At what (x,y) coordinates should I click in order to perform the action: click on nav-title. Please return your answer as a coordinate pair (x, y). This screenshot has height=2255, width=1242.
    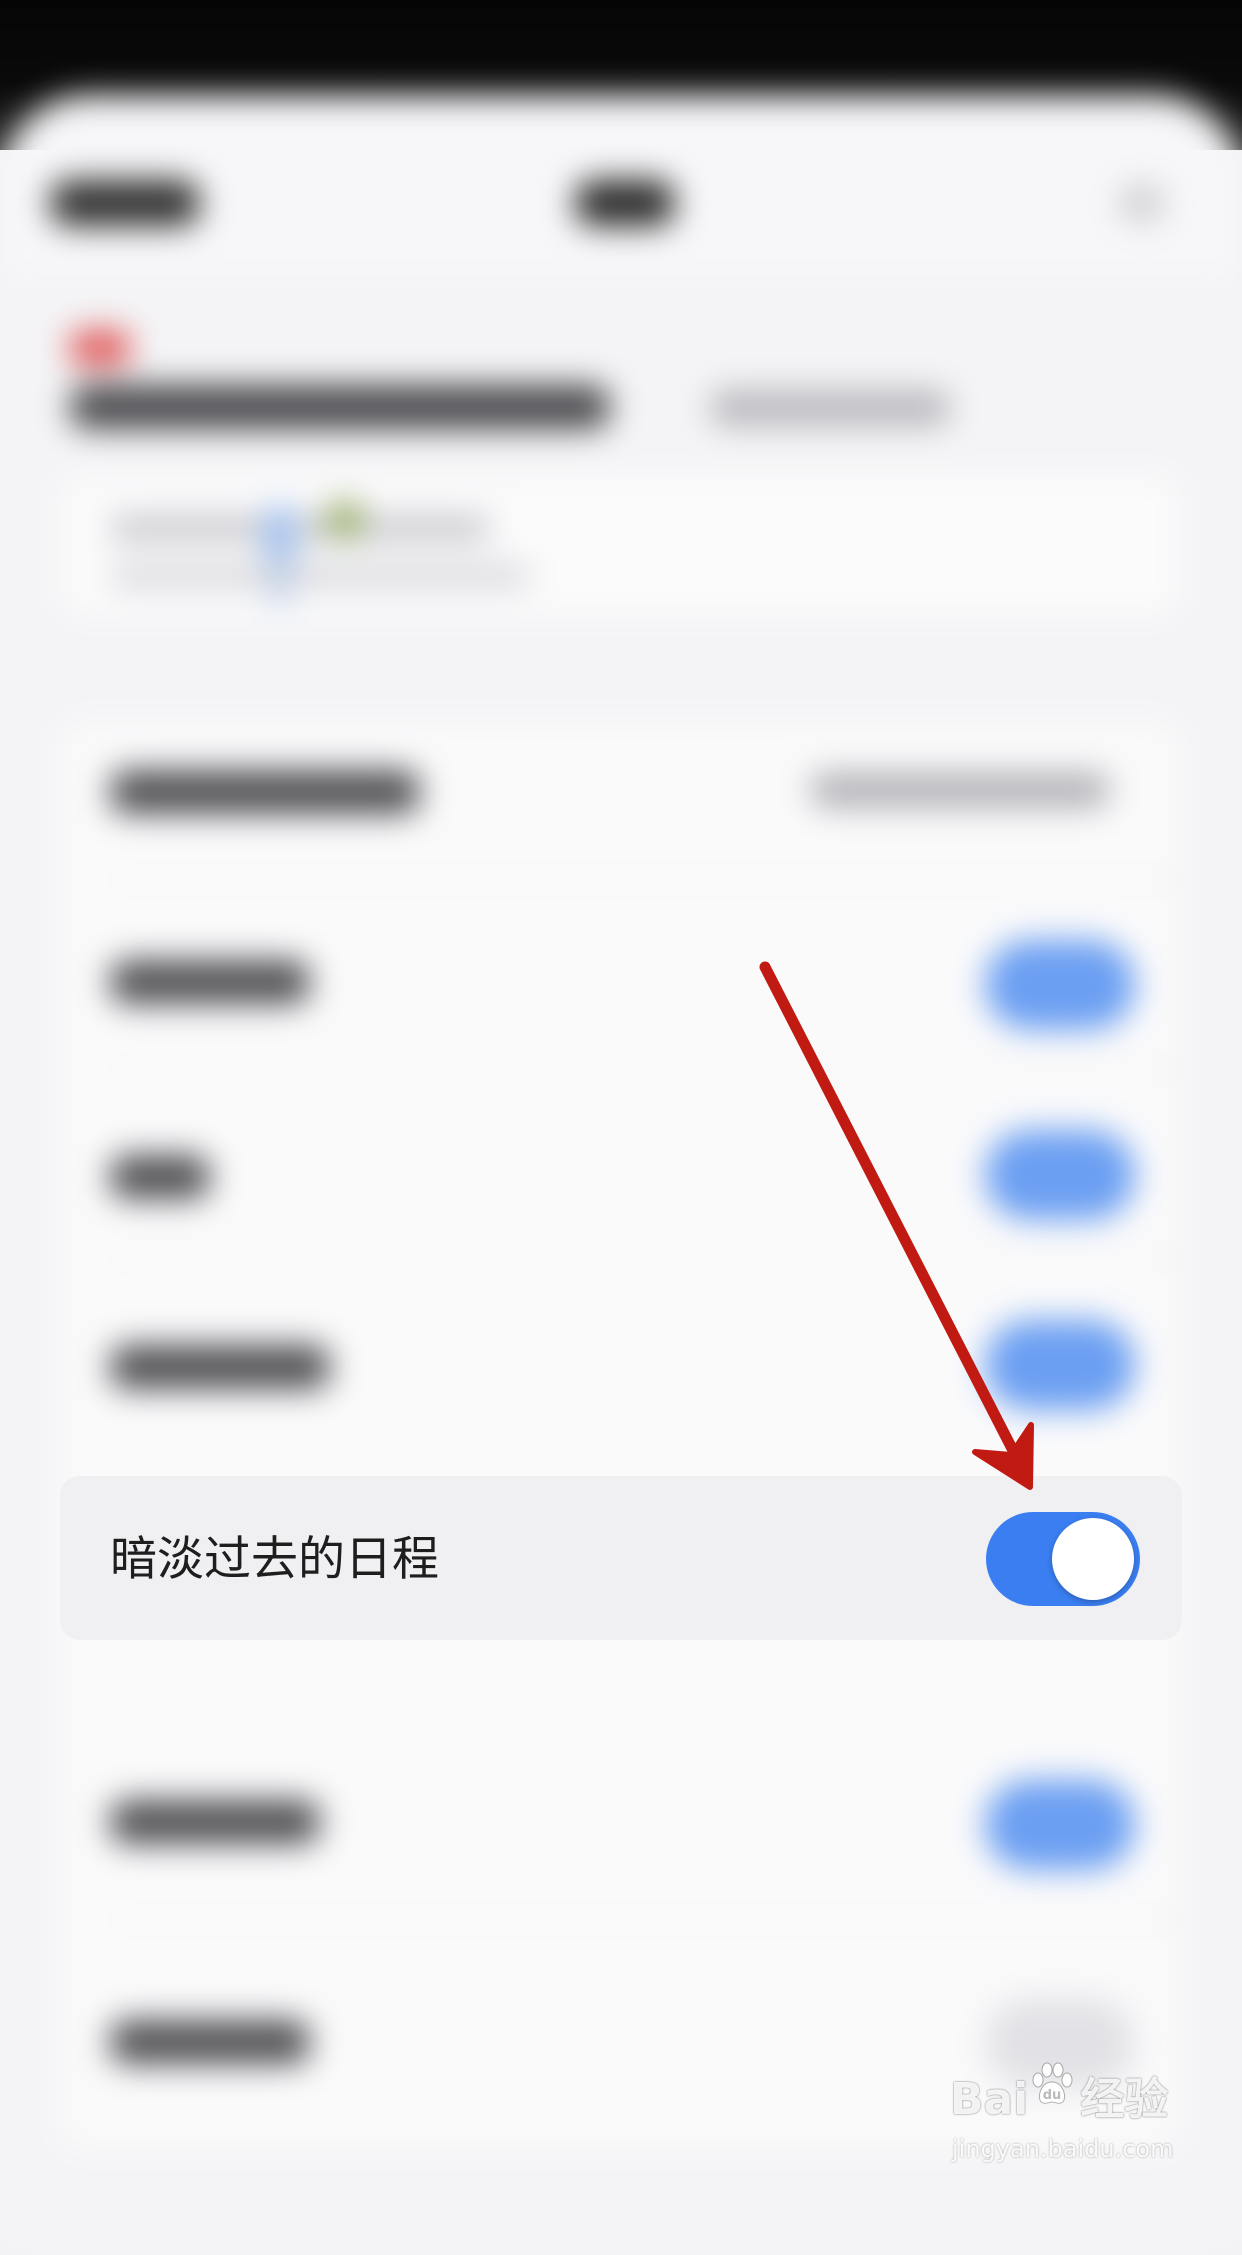
    Looking at the image, I should click on (625, 203).